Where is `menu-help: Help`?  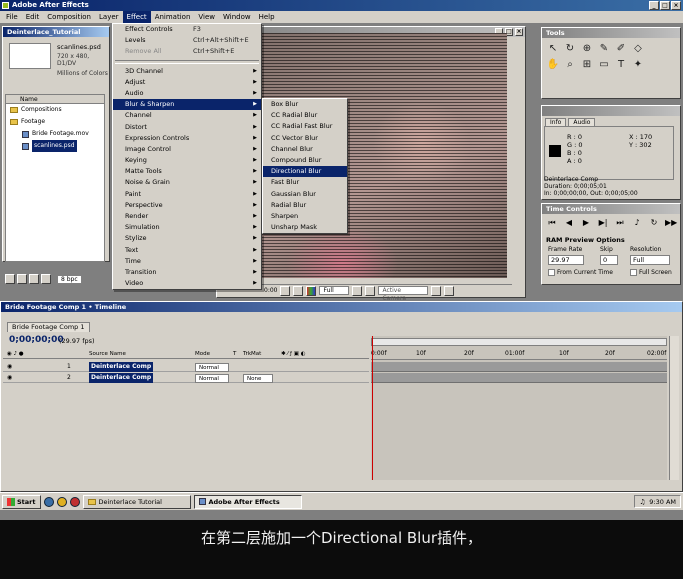
menu-help: Help is located at coordinates (267, 17).